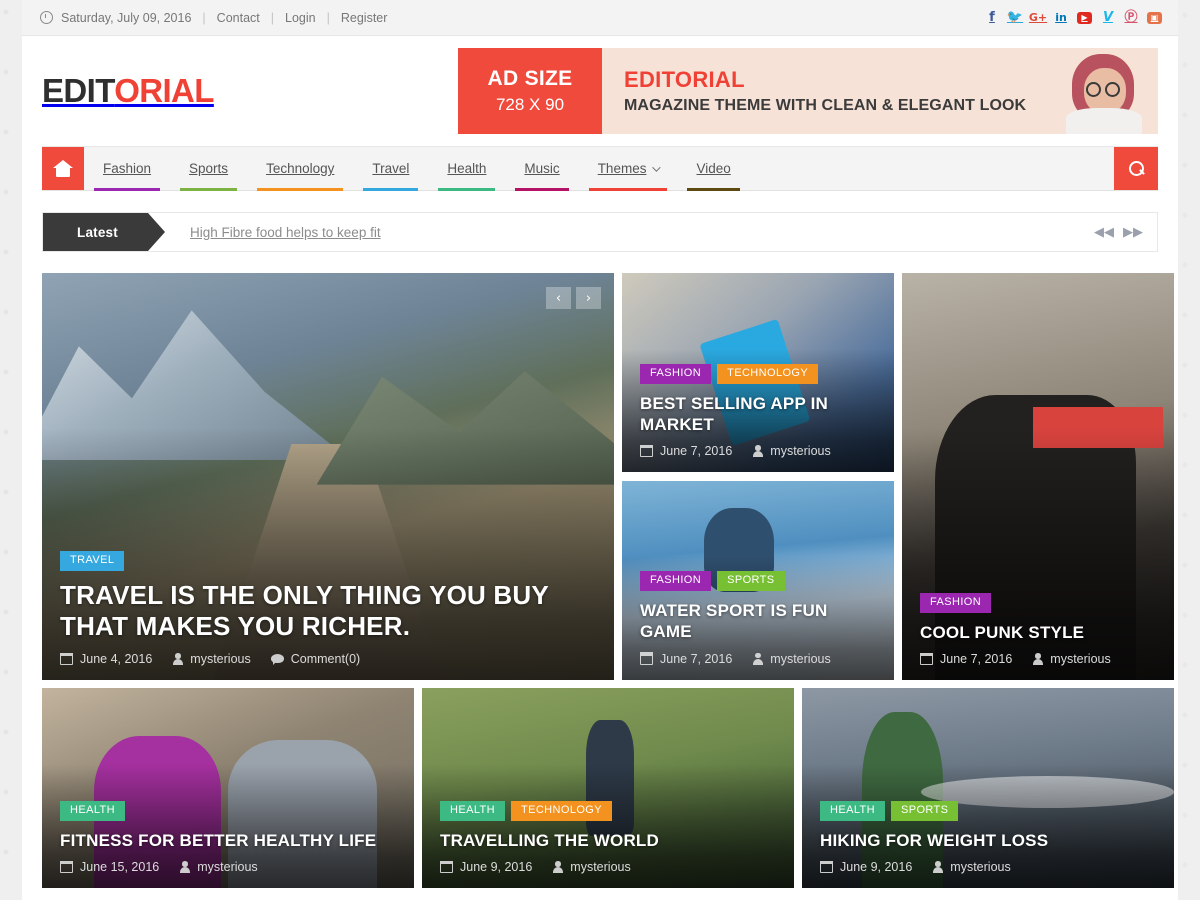 The height and width of the screenshot is (900, 1200). What do you see at coordinates (1061, 18) in the screenshot?
I see `linkedin-icon: in` at bounding box center [1061, 18].